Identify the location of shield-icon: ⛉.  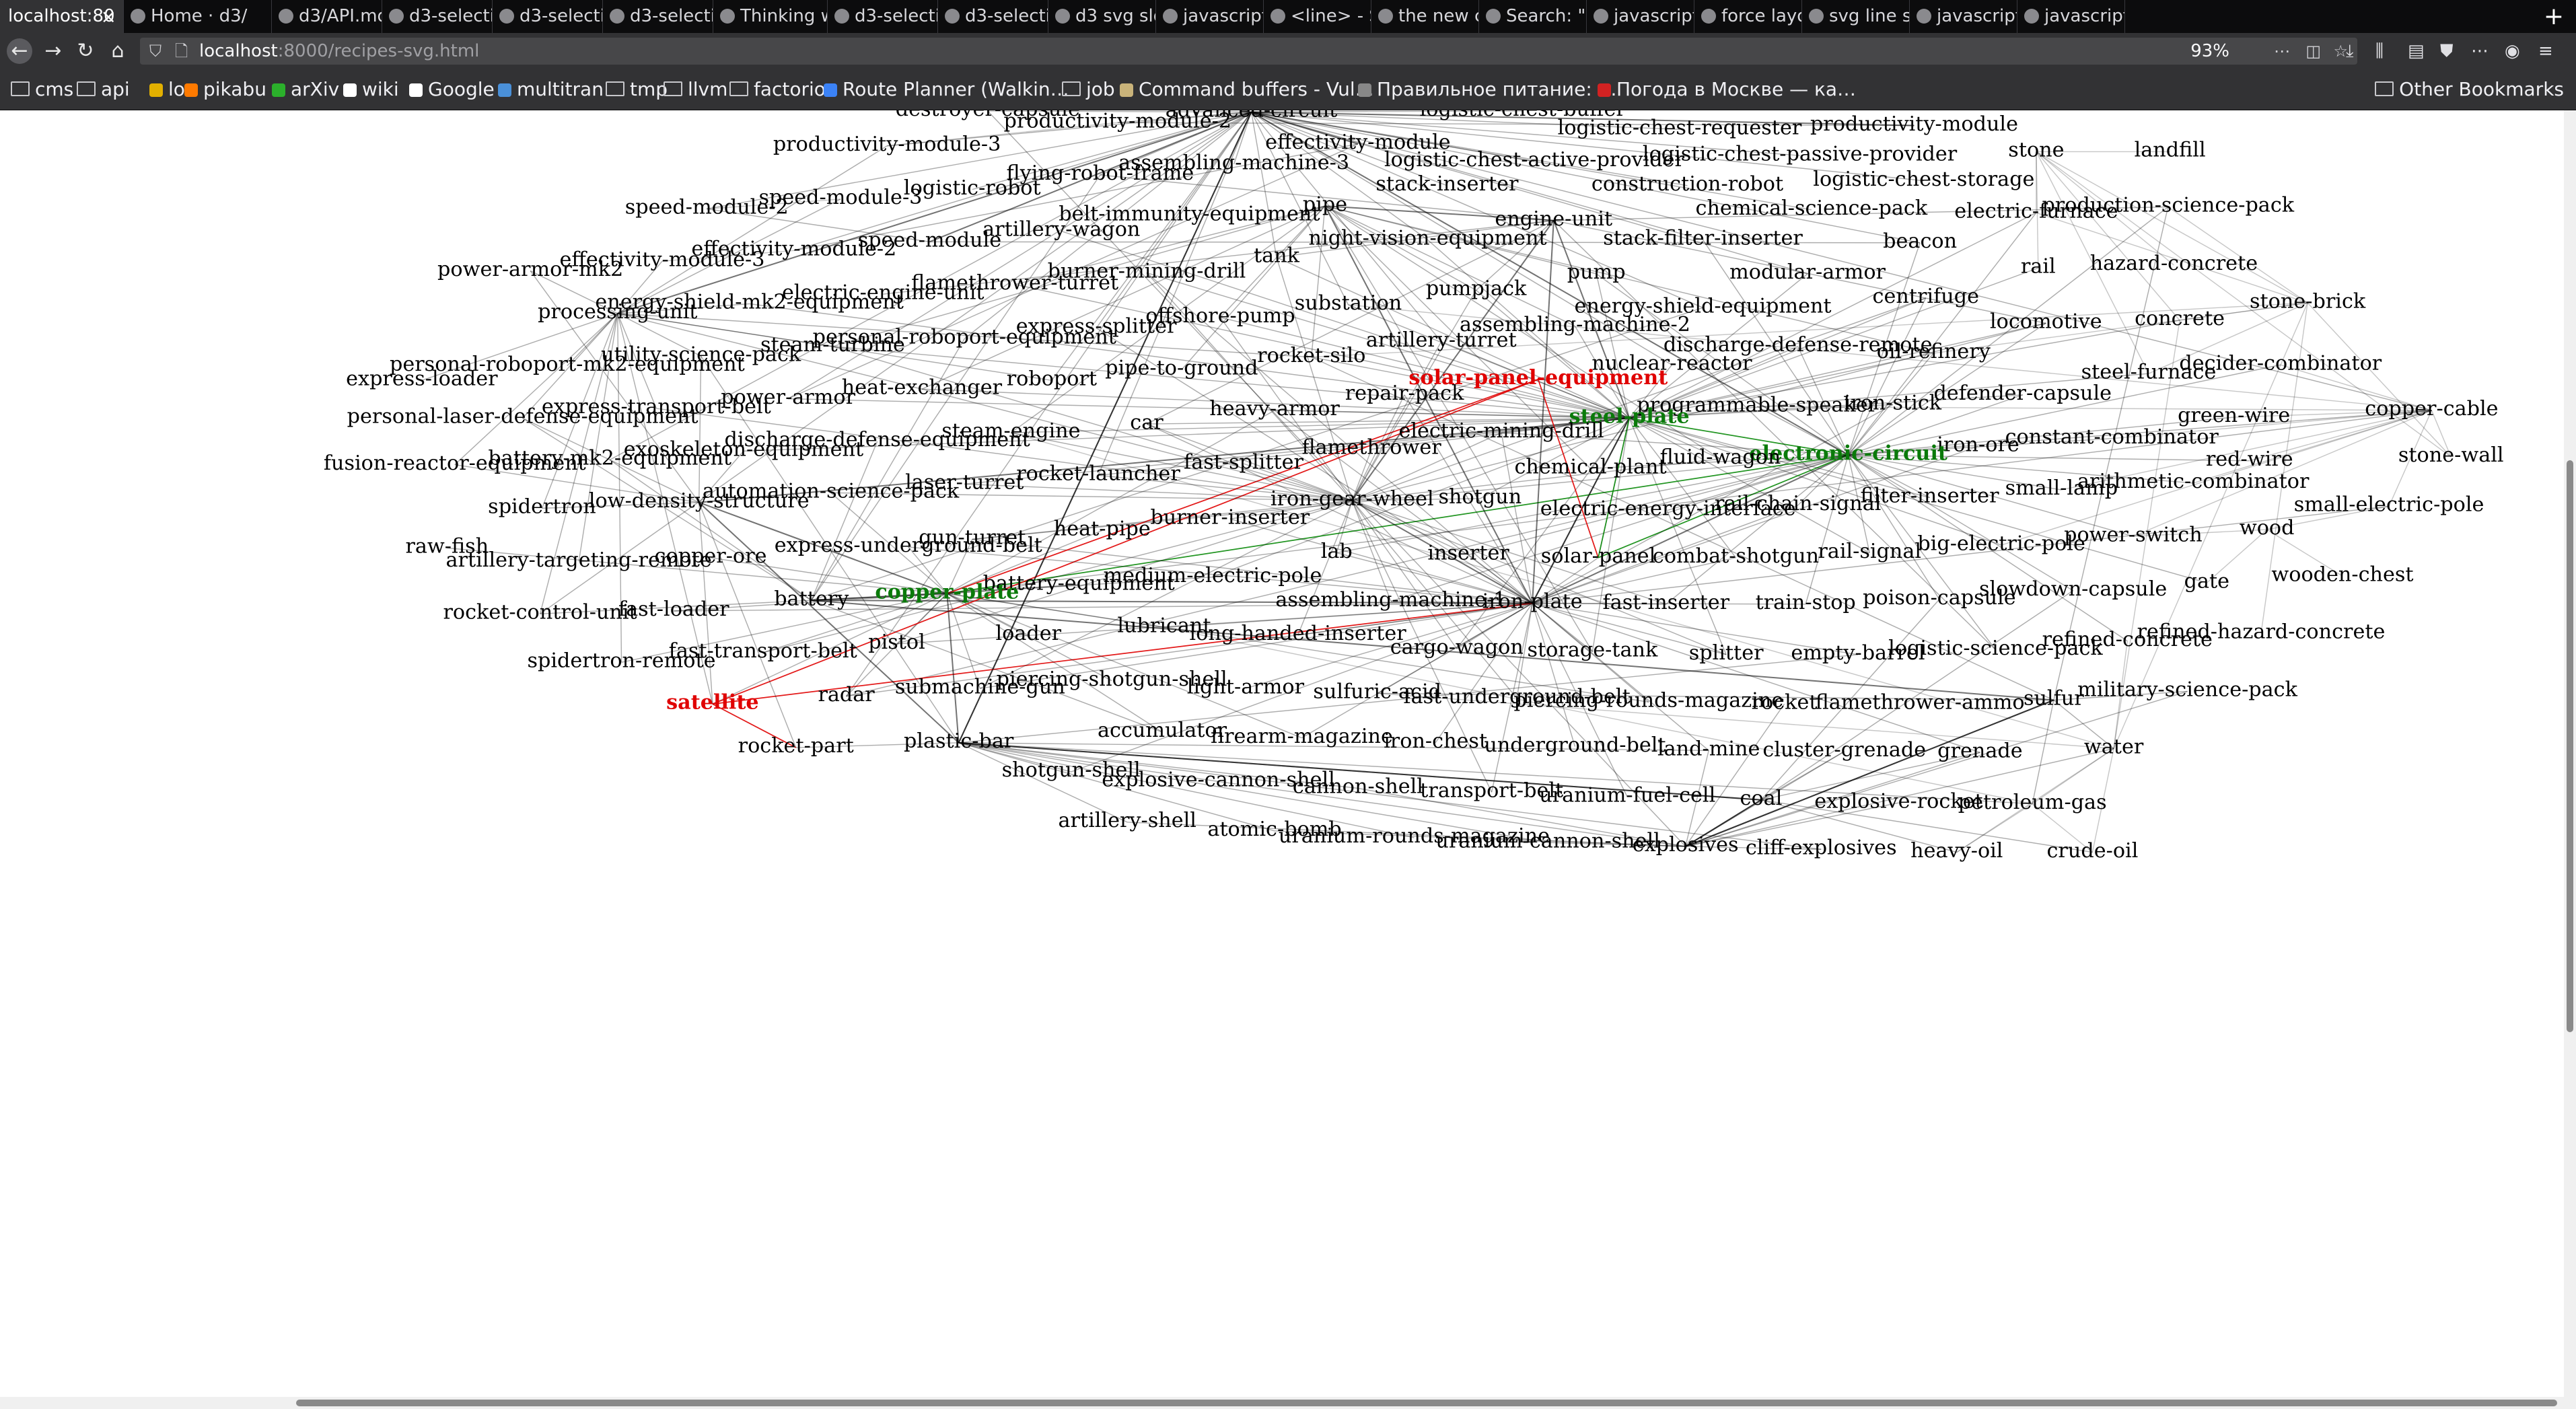
(155, 51).